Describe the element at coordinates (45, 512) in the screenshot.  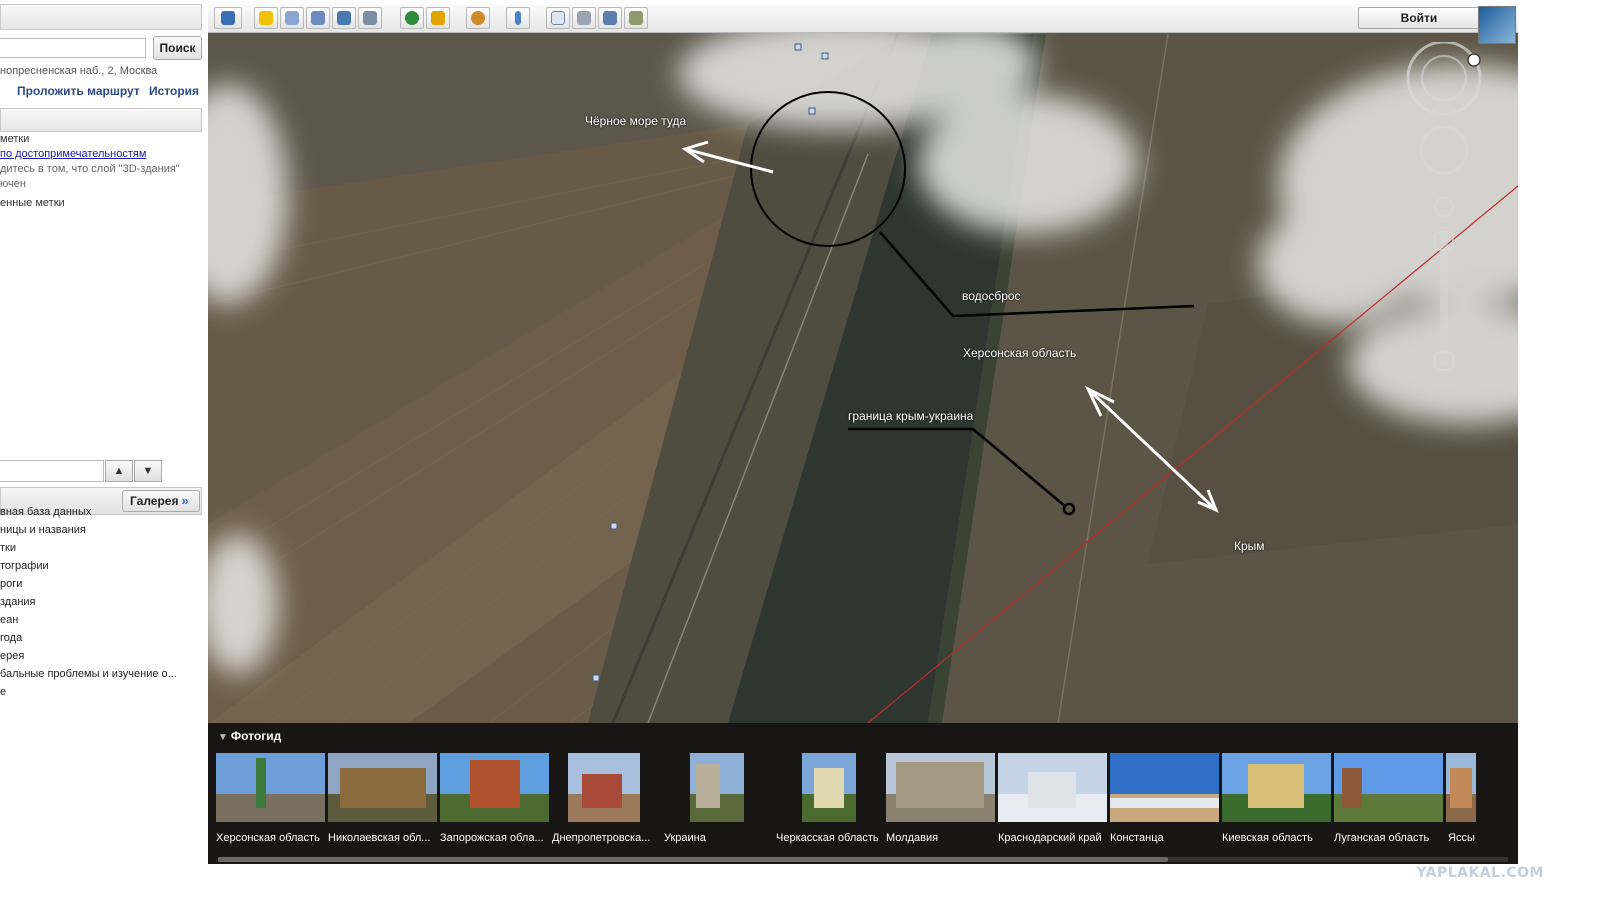
I see `layer-item: вная база данных` at that location.